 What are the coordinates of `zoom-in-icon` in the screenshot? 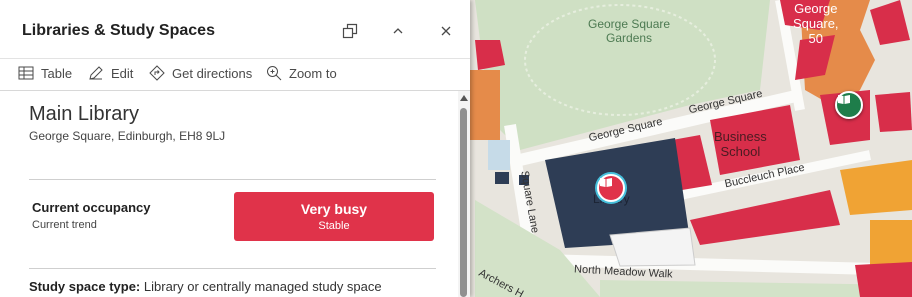 It's located at (274, 73).